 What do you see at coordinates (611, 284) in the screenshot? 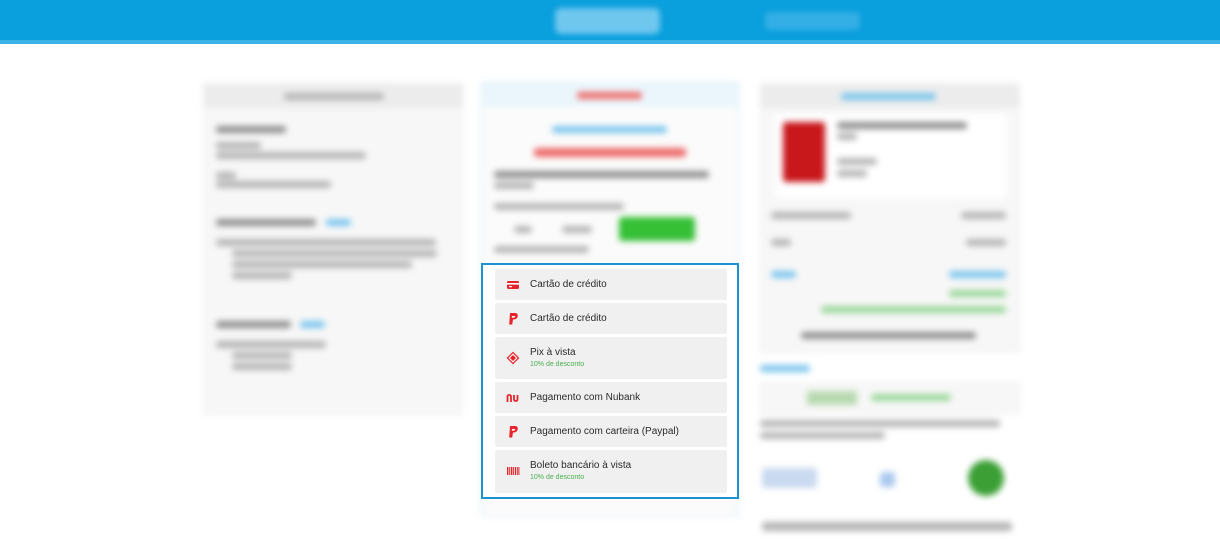
I see `payment-option-credit-card: Cartão de crédito` at bounding box center [611, 284].